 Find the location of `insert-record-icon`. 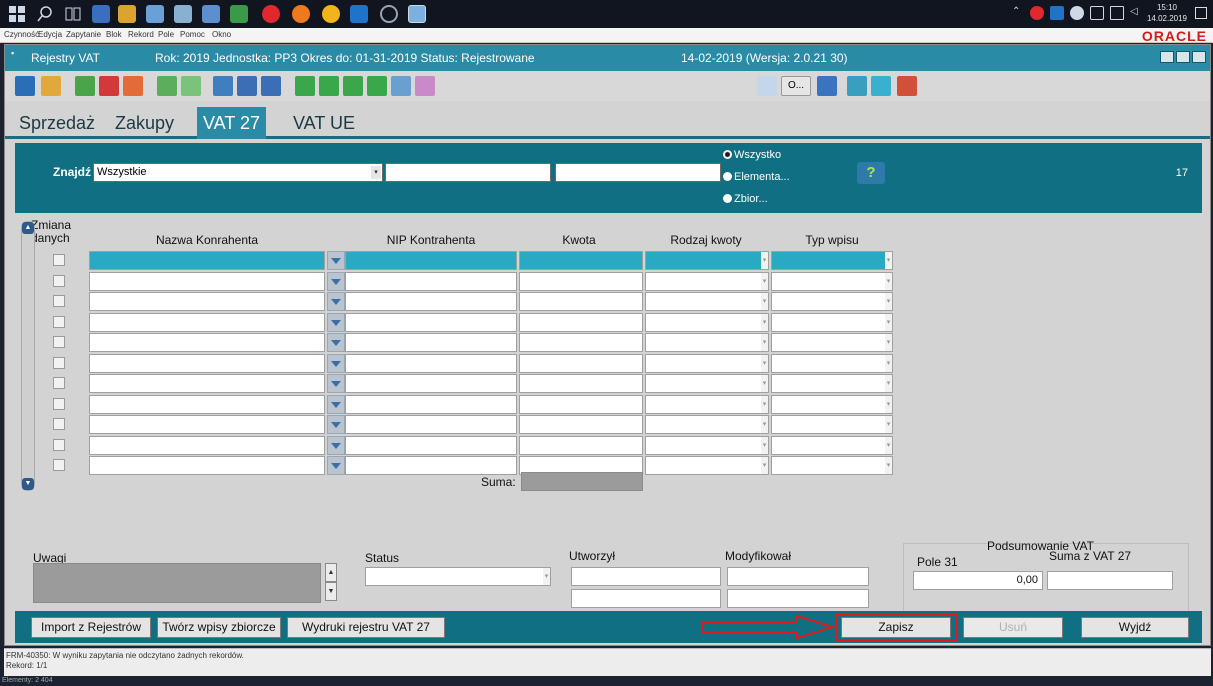

insert-record-icon is located at coordinates (85, 86).